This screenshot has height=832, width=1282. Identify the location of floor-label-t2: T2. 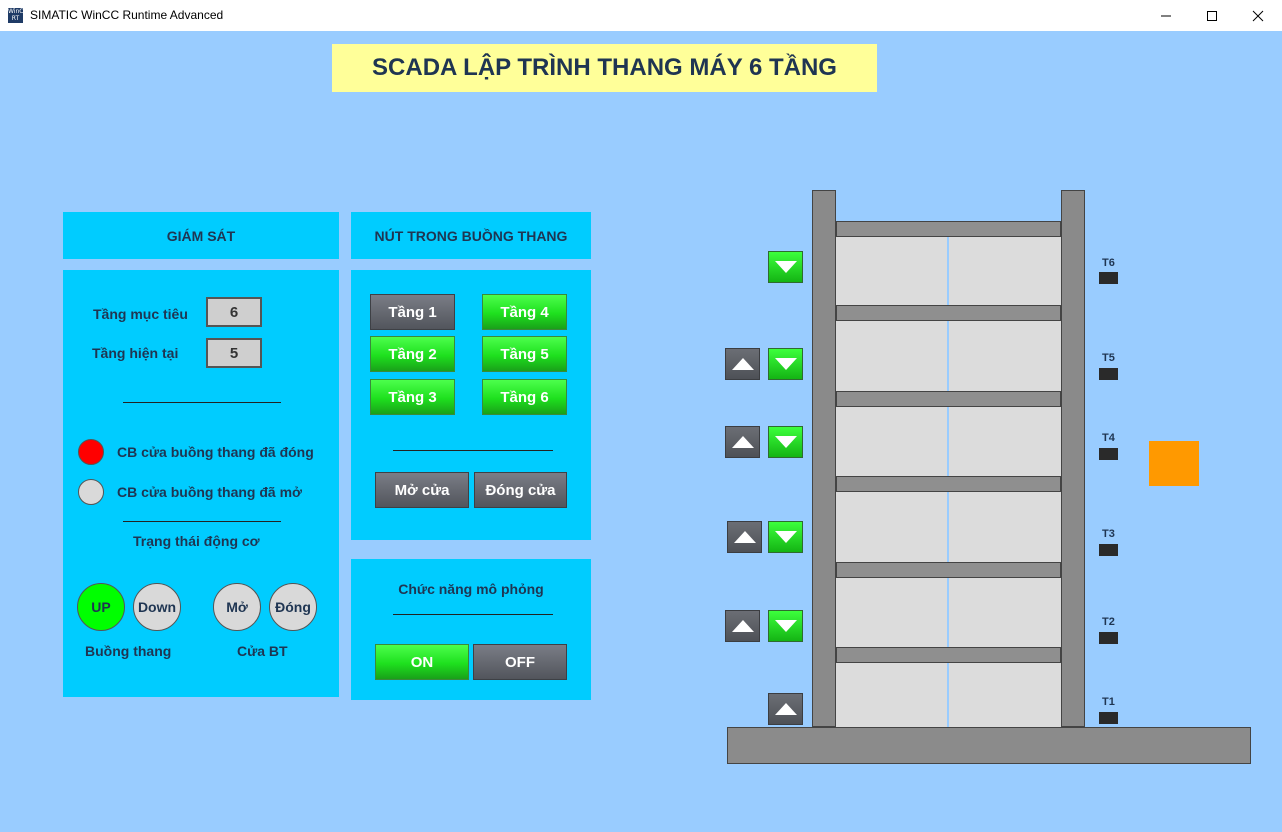
(1108, 622).